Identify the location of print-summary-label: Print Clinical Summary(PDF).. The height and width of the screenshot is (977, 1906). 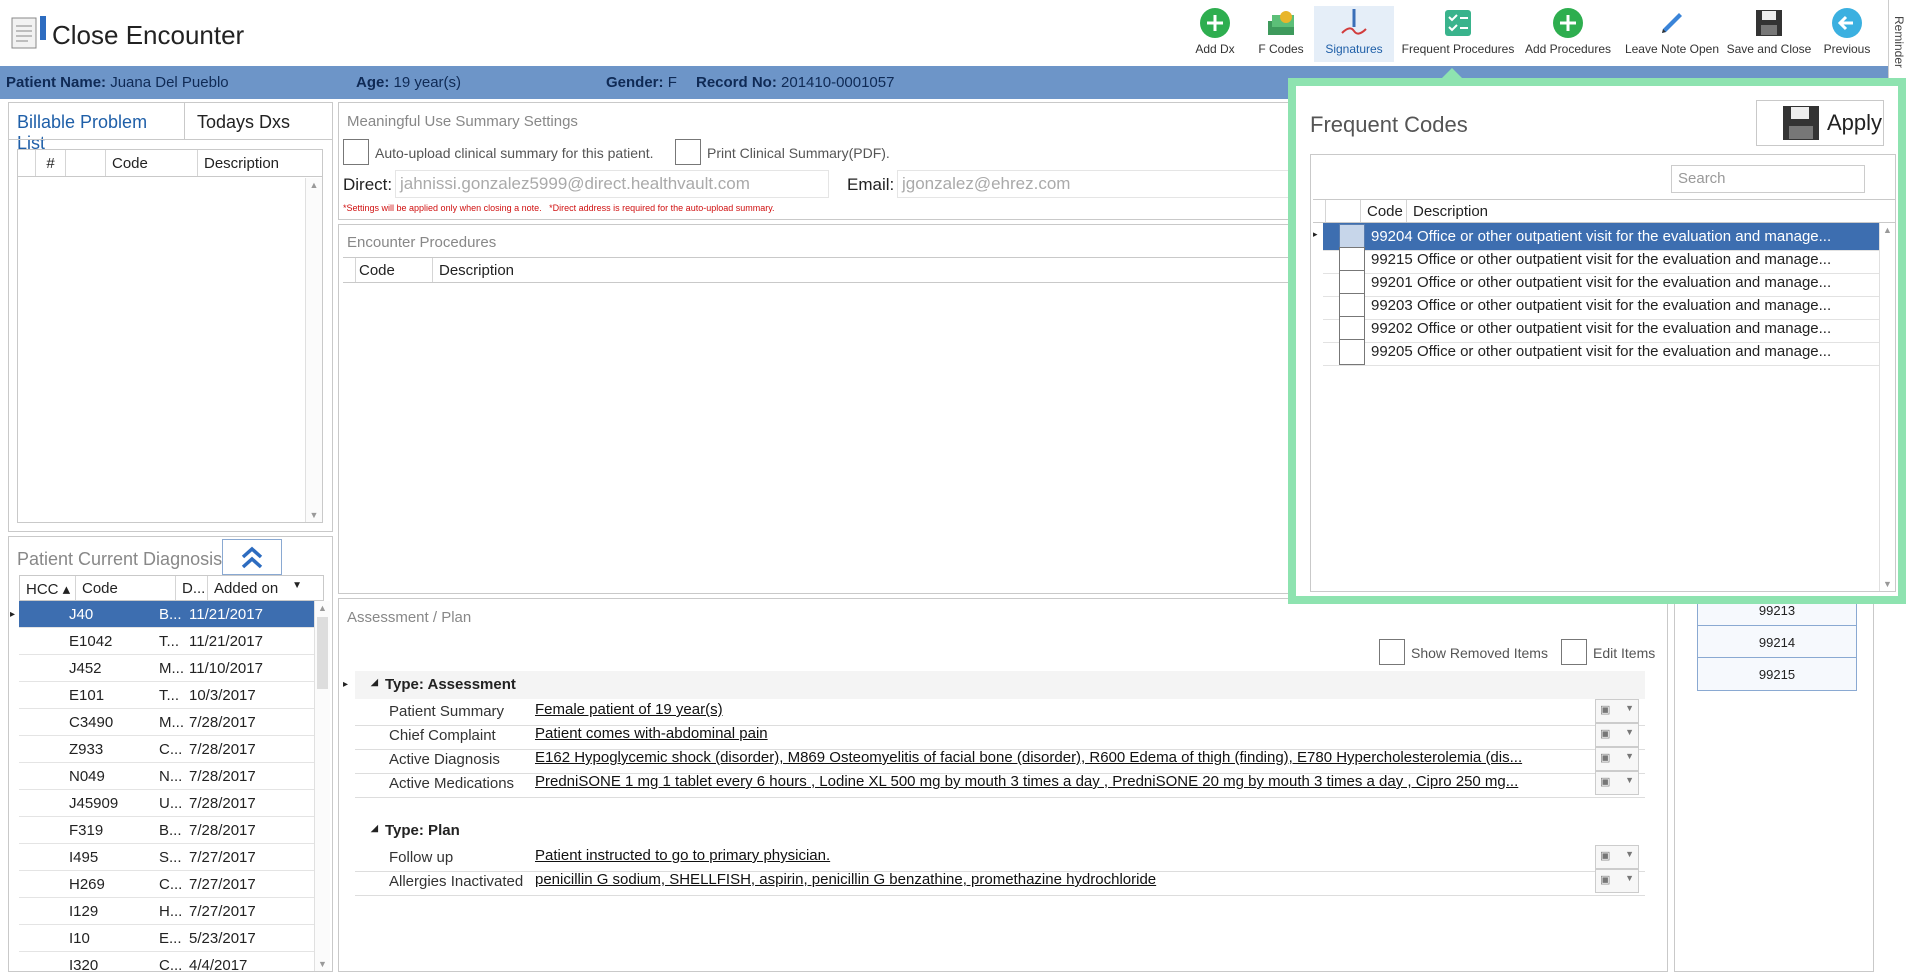
(798, 153).